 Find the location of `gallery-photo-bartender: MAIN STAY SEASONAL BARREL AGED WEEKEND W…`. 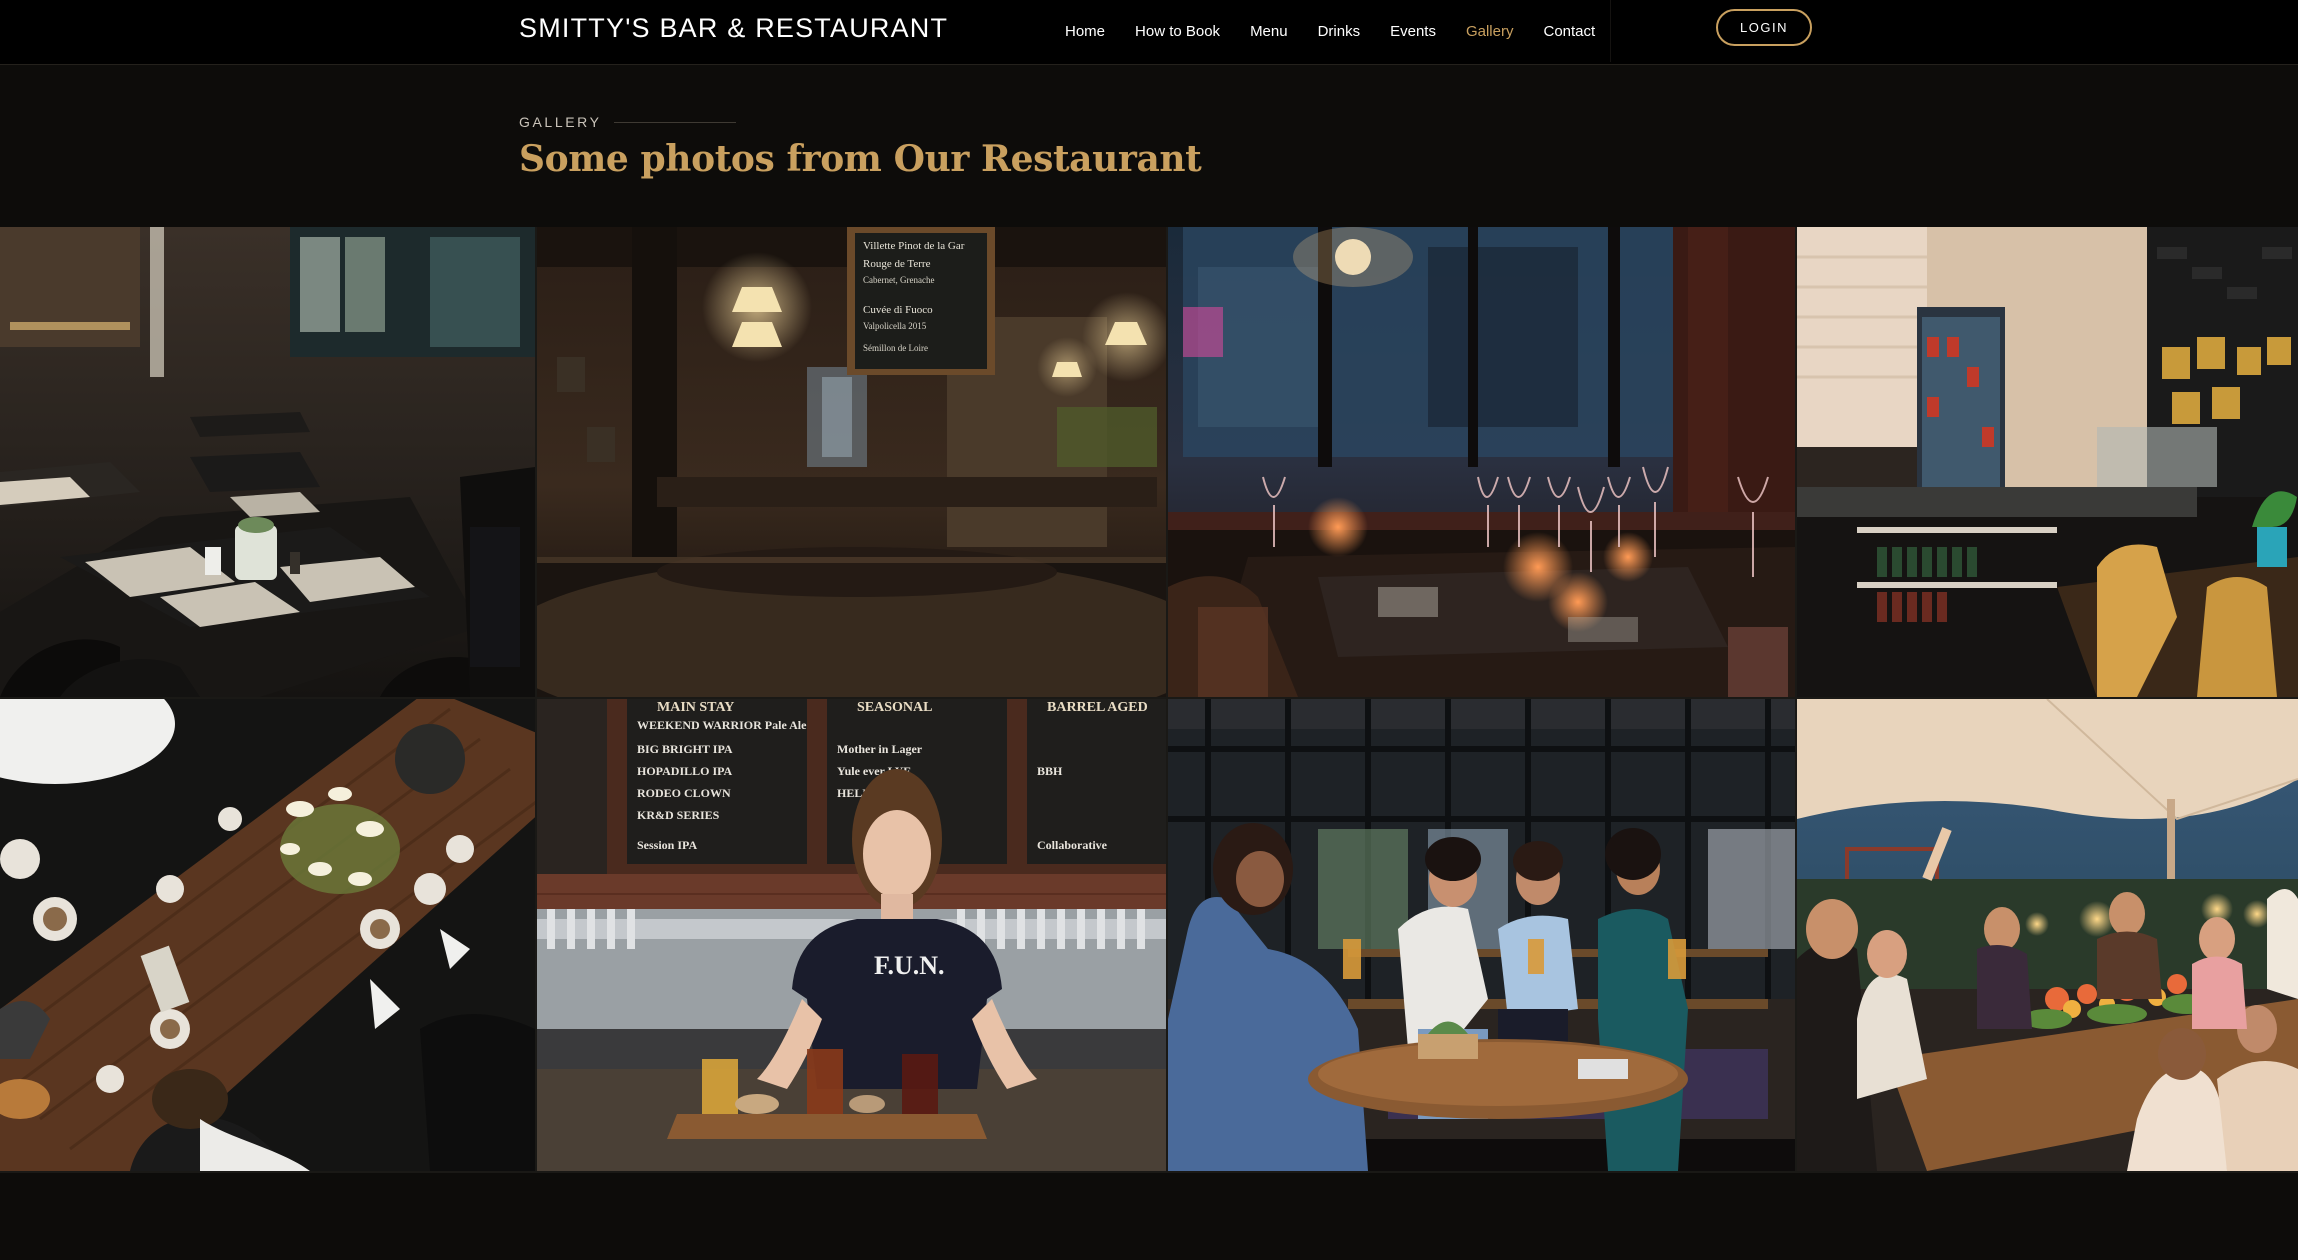

gallery-photo-bartender: MAIN STAY SEASONAL BARREL AGED WEEKEND W… is located at coordinates (851, 935).